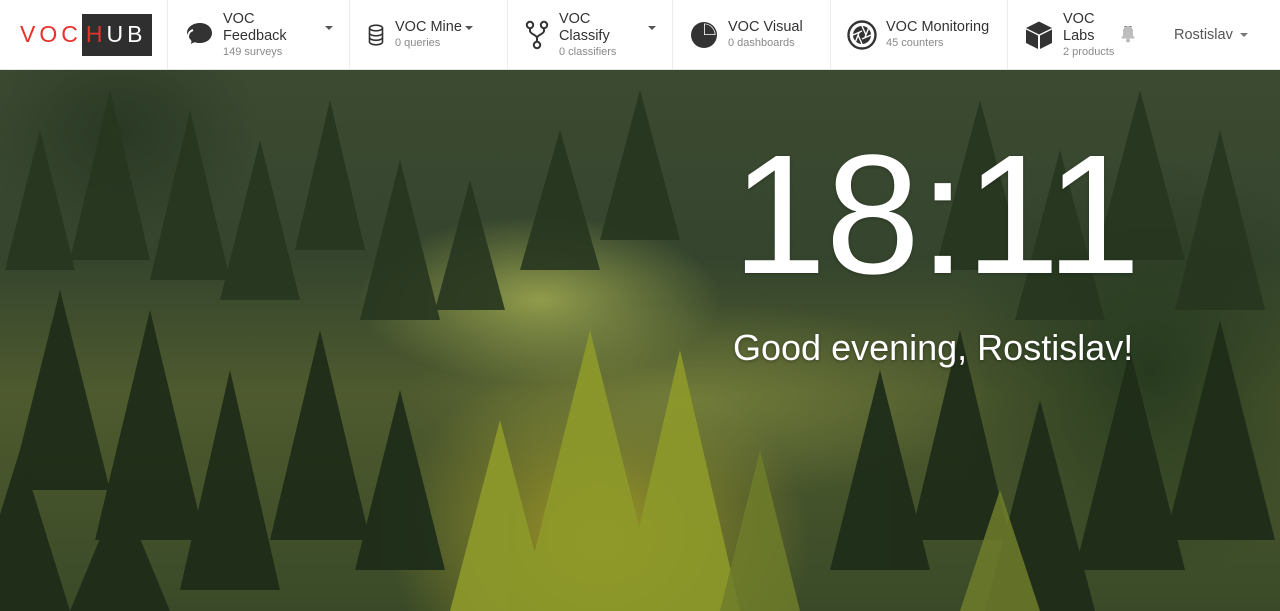 The width and height of the screenshot is (1280, 611). I want to click on nav-voc-classify: VOC Classify 0 classifiers, so click(590, 34).